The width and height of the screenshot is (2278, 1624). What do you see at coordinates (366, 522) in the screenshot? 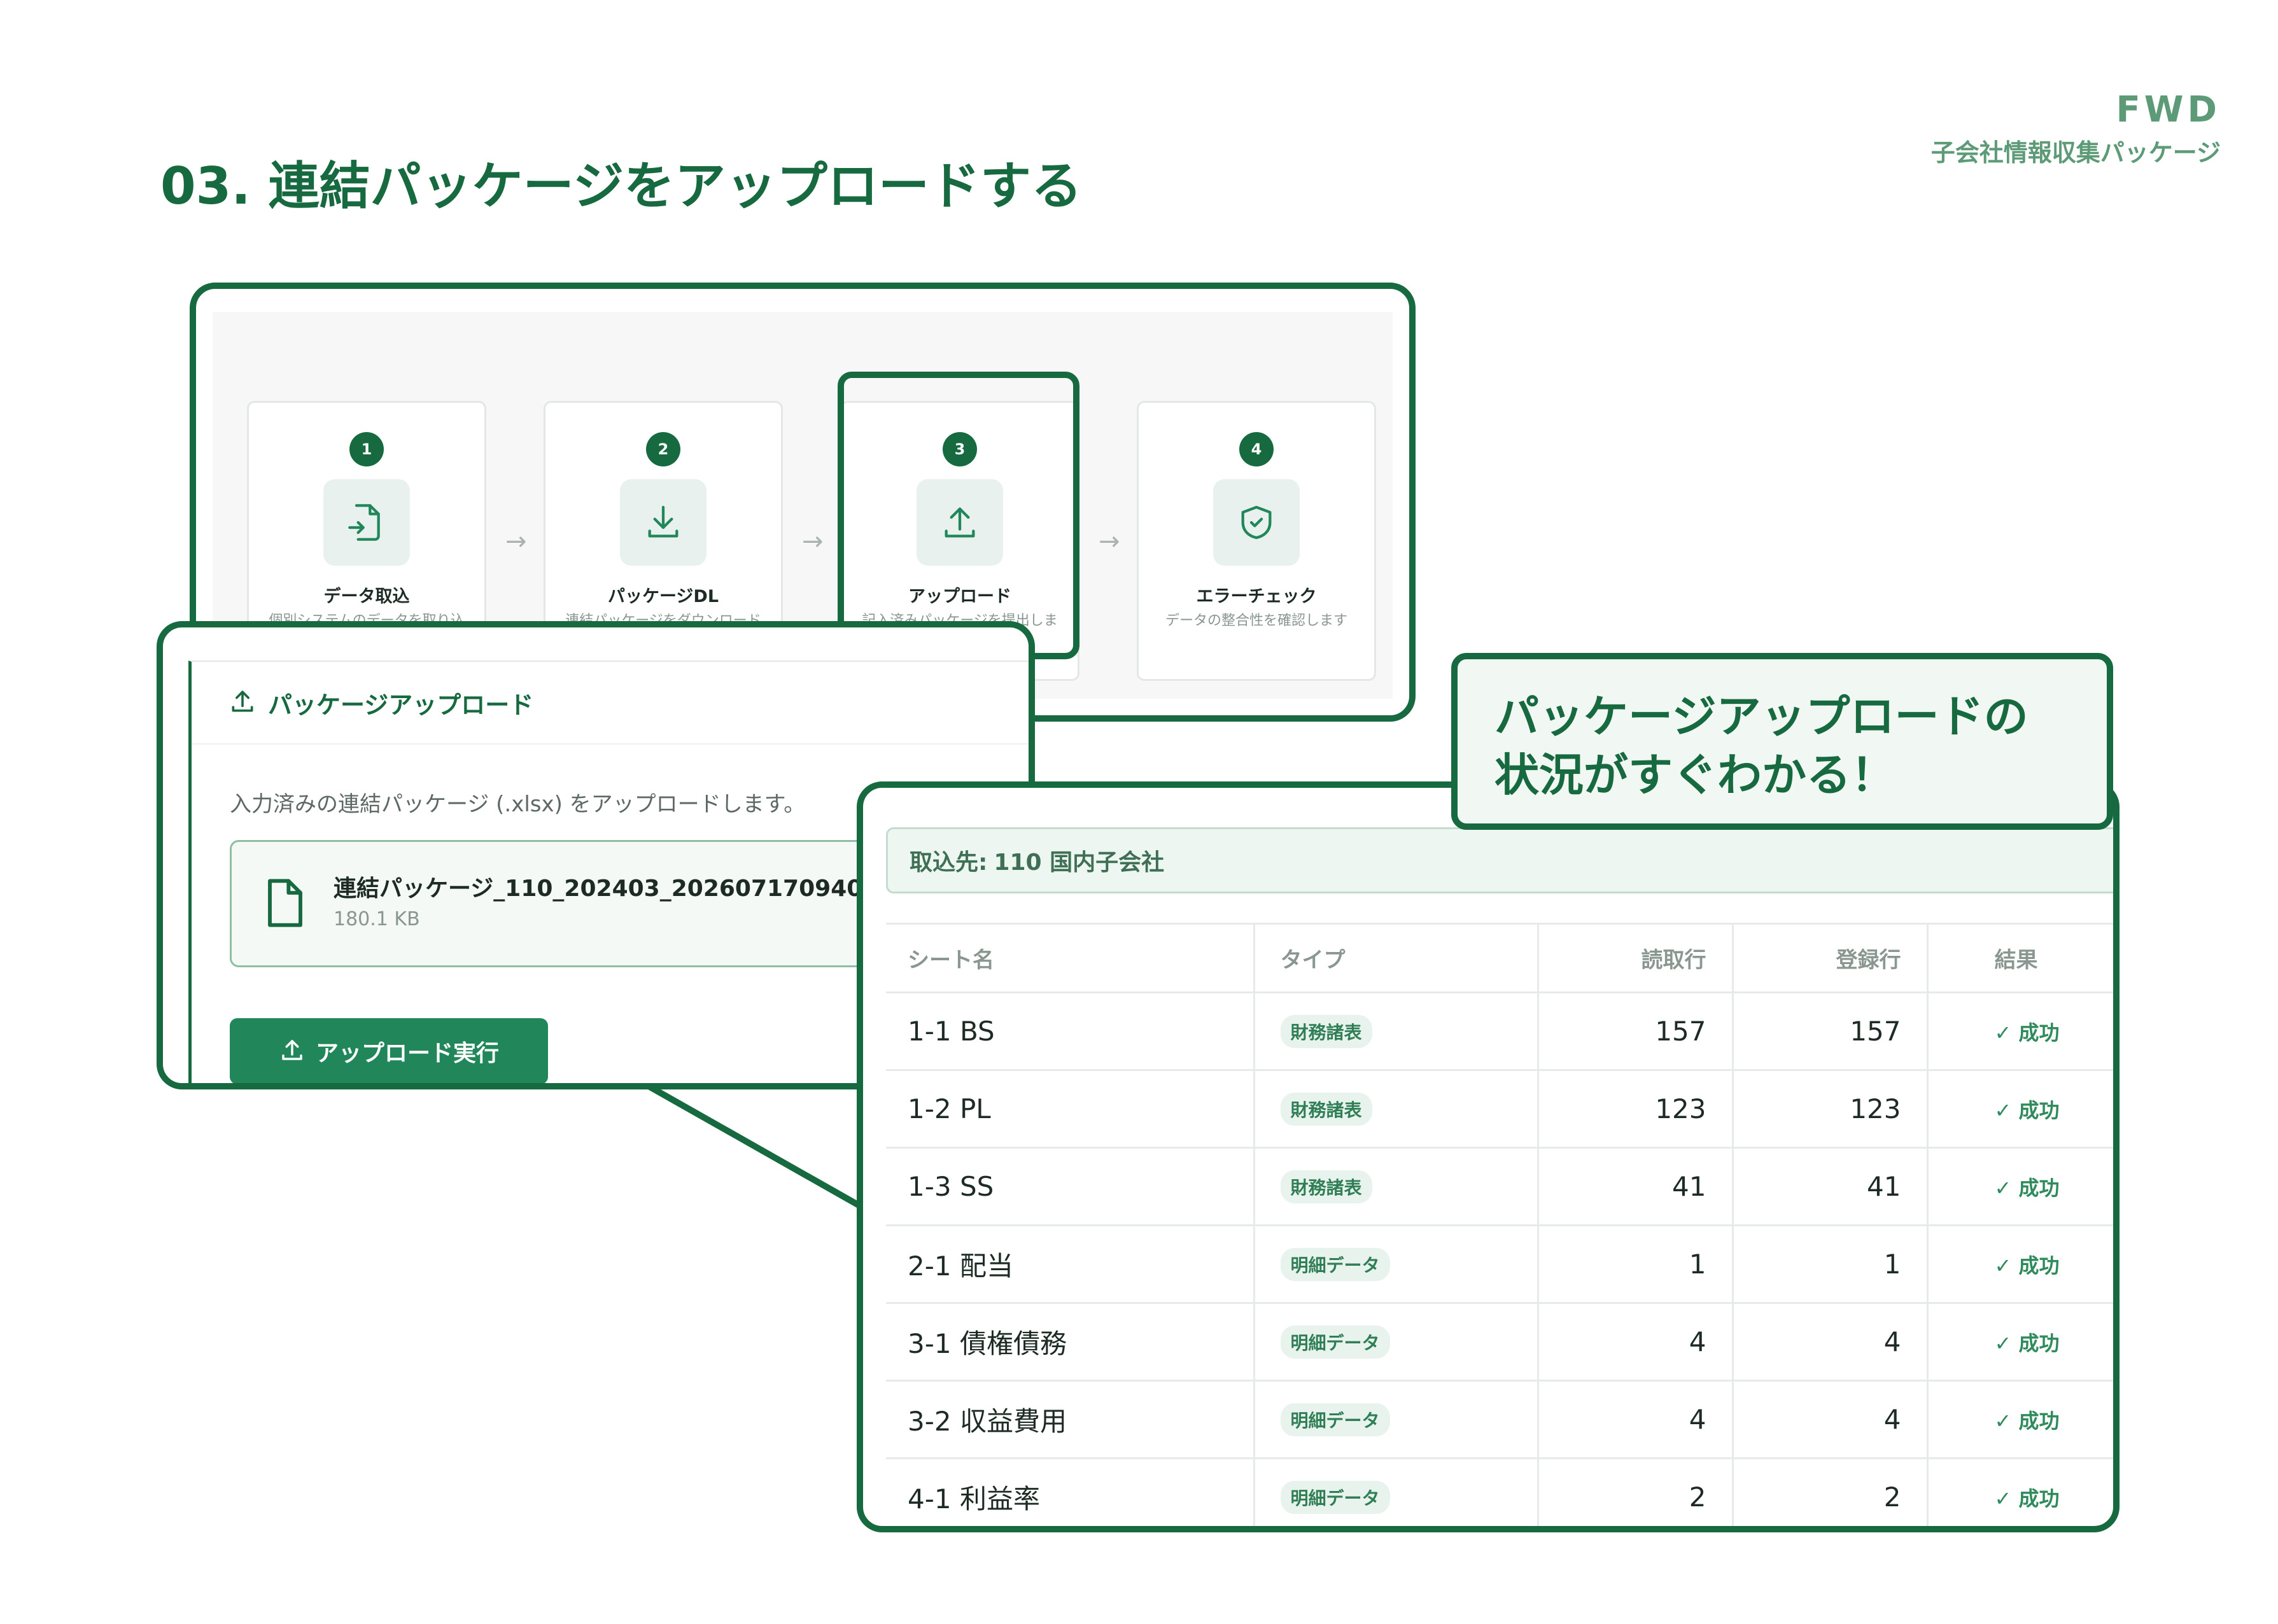
I see `file-import-icon` at bounding box center [366, 522].